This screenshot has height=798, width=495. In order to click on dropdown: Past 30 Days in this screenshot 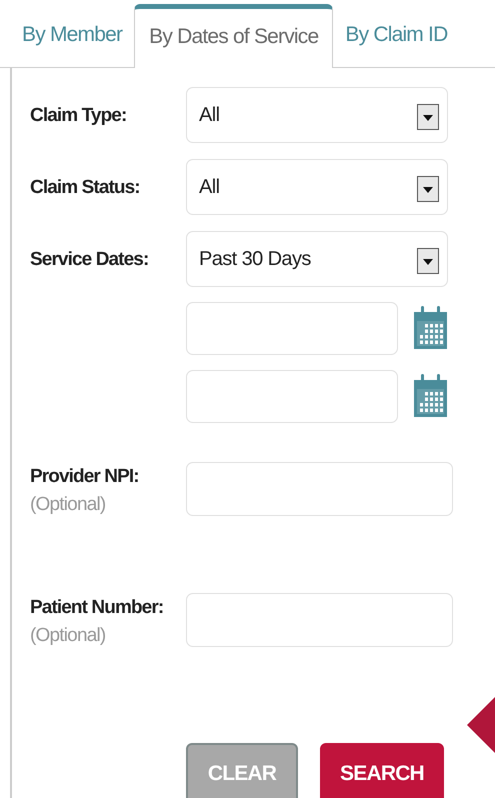, I will do `click(317, 259)`.